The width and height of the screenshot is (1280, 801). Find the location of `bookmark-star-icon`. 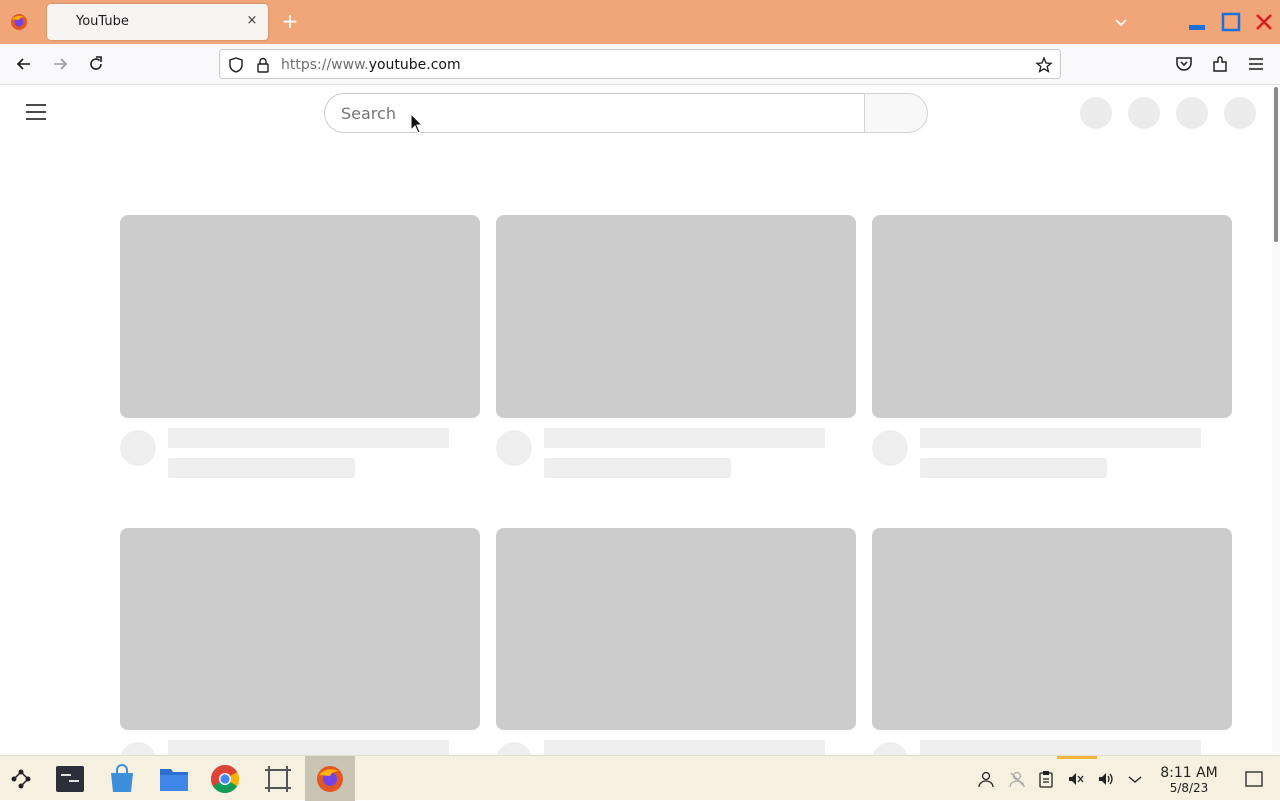

bookmark-star-icon is located at coordinates (1044, 65).